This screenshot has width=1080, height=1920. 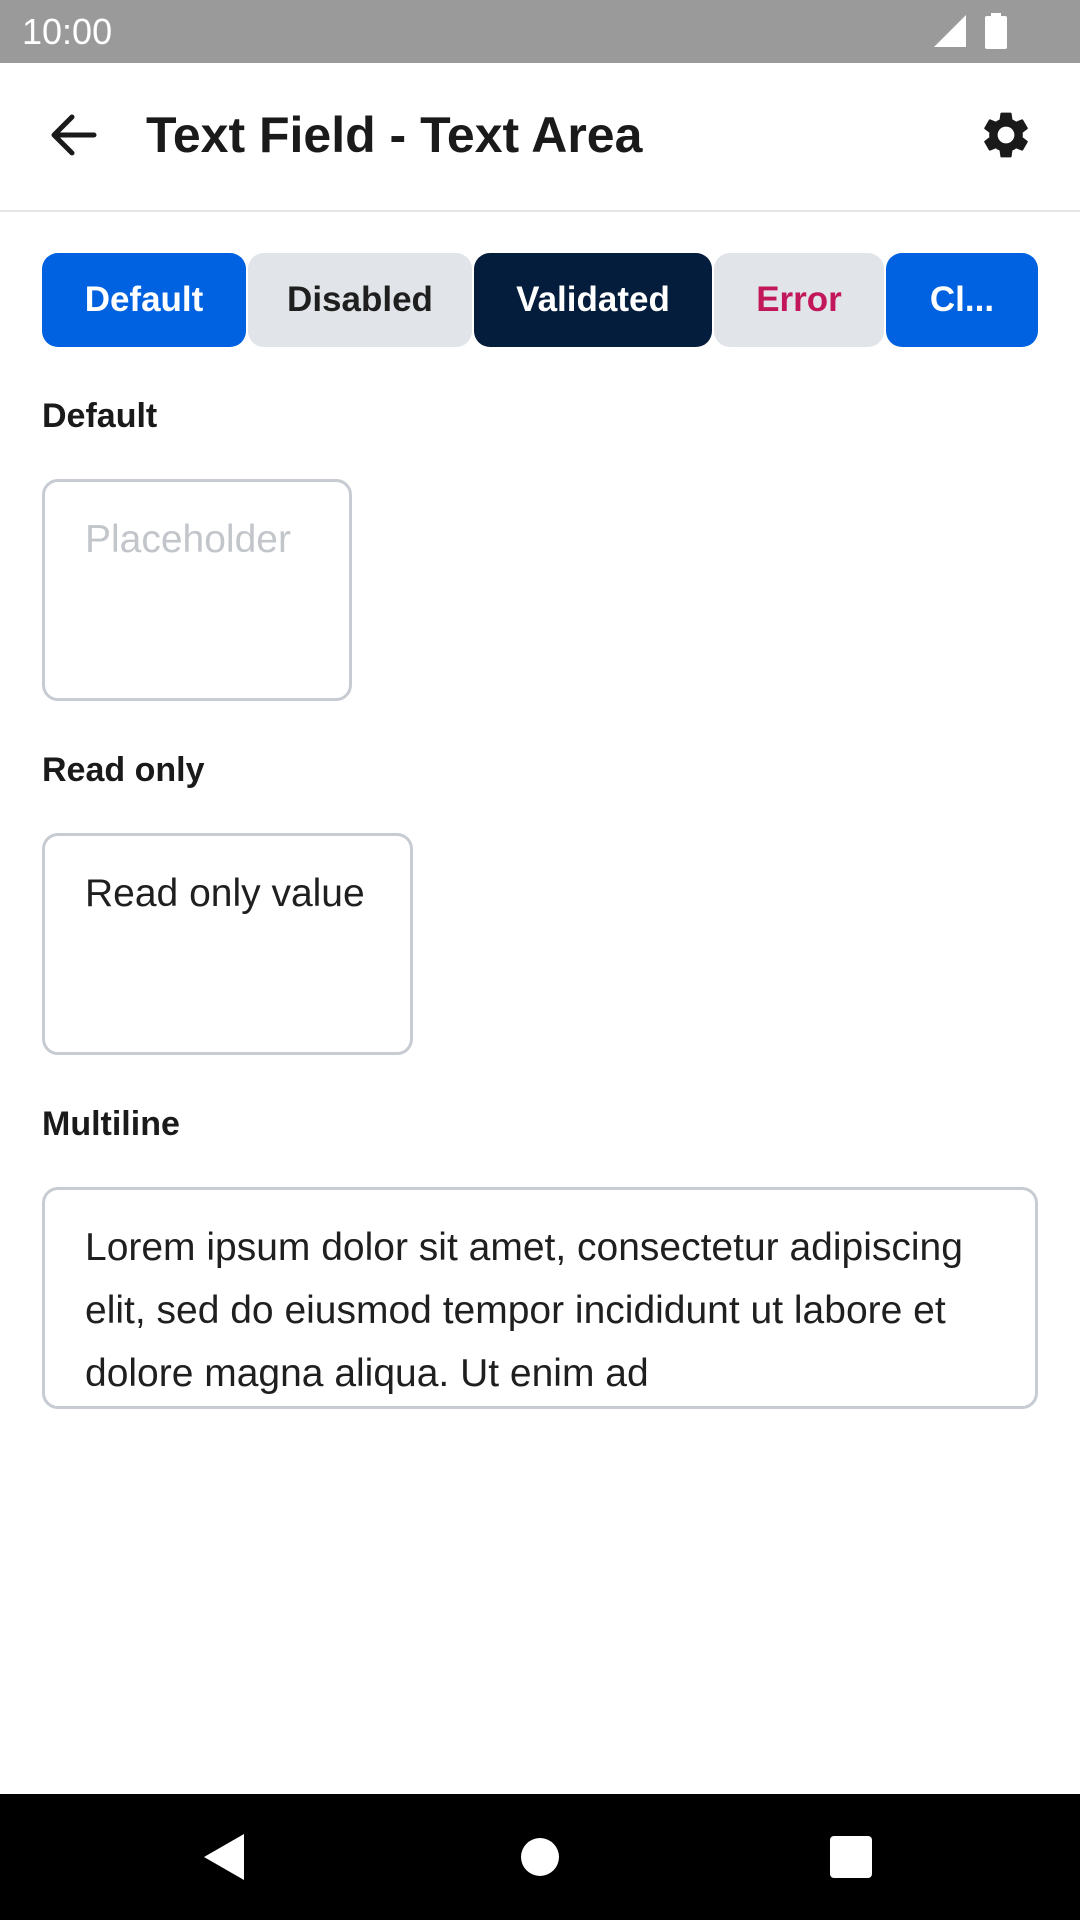 I want to click on nav-home-icon, so click(x=540, y=1857).